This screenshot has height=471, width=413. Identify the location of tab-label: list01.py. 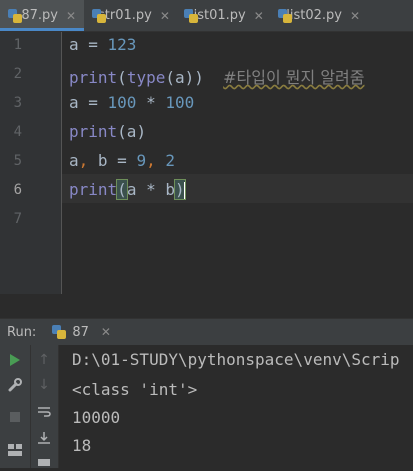
(218, 15).